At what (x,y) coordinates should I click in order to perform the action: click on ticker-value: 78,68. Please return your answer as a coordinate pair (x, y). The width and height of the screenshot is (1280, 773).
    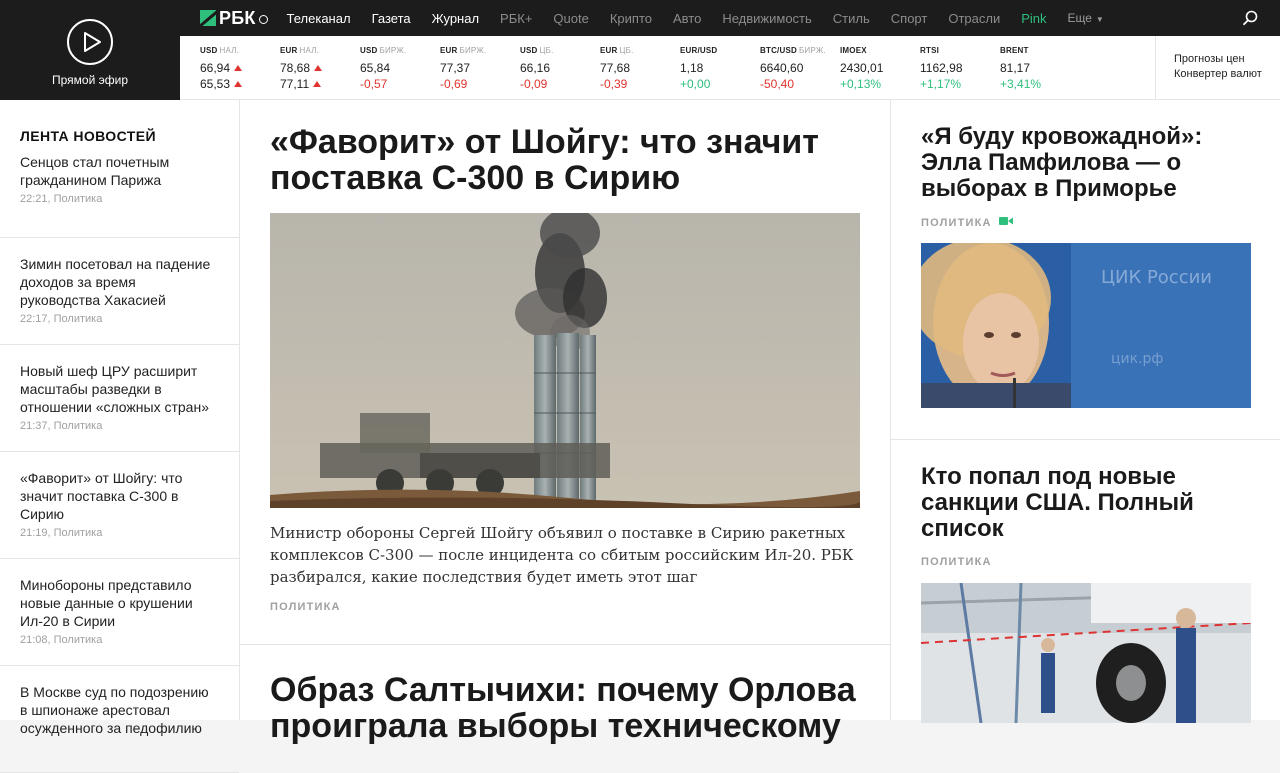
    Looking at the image, I should click on (301, 68).